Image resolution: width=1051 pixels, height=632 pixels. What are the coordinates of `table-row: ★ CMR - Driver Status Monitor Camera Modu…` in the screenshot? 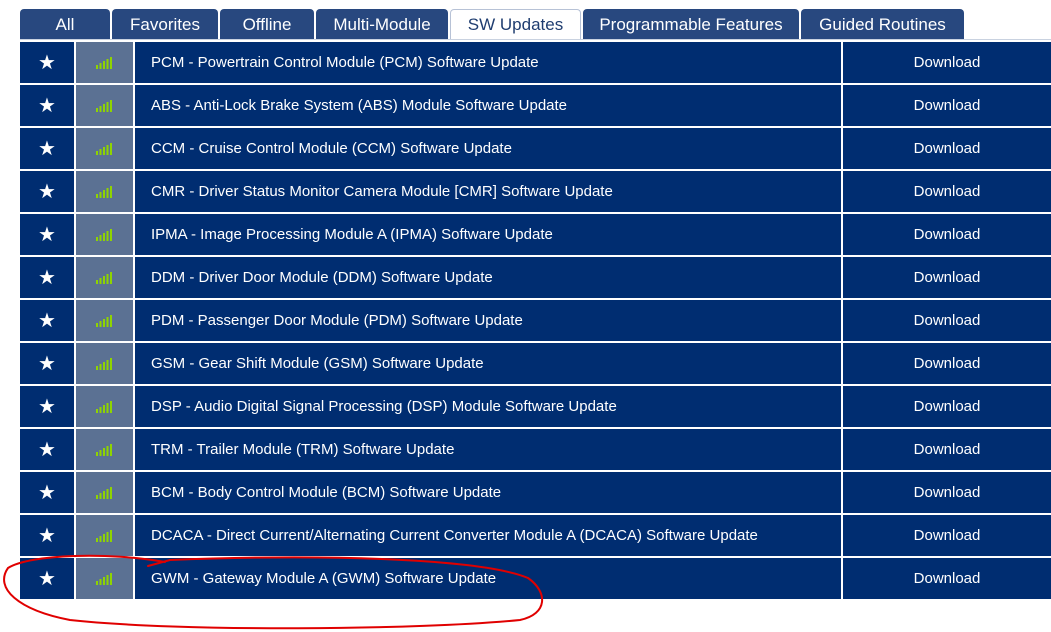 It's located at (535, 191).